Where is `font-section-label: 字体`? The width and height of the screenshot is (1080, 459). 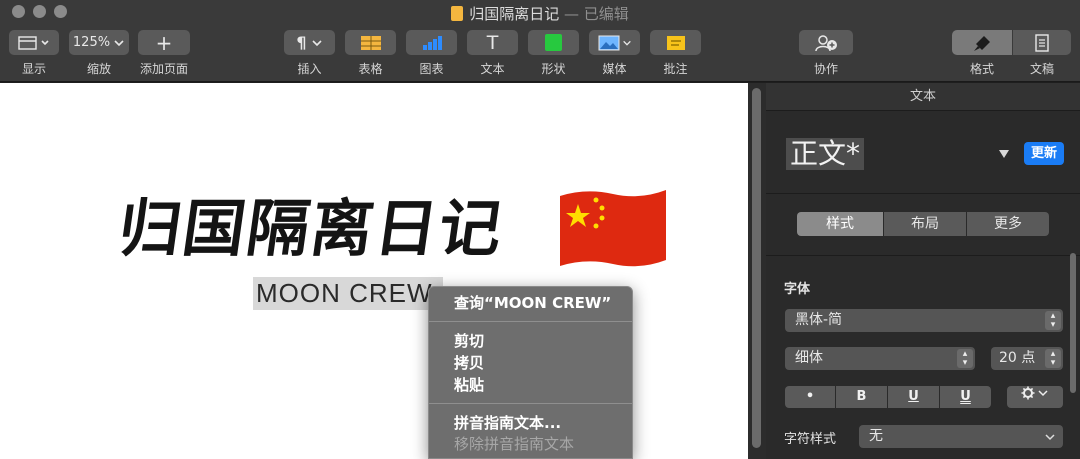
font-section-label: 字体 is located at coordinates (797, 289).